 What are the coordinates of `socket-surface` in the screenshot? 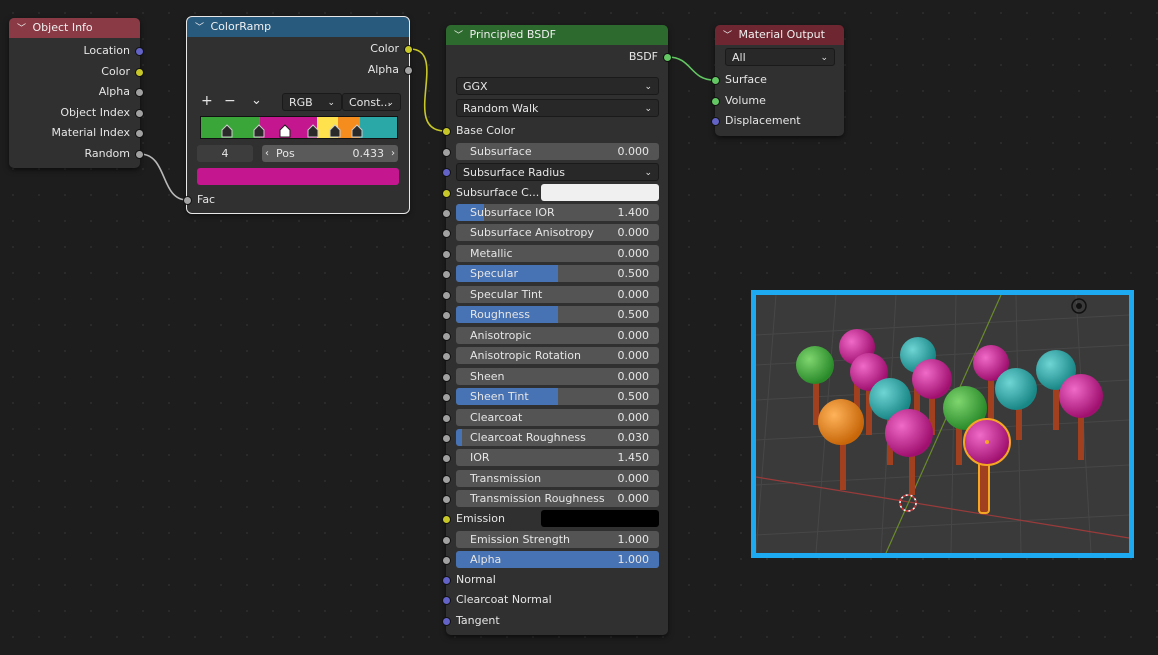 It's located at (715, 80).